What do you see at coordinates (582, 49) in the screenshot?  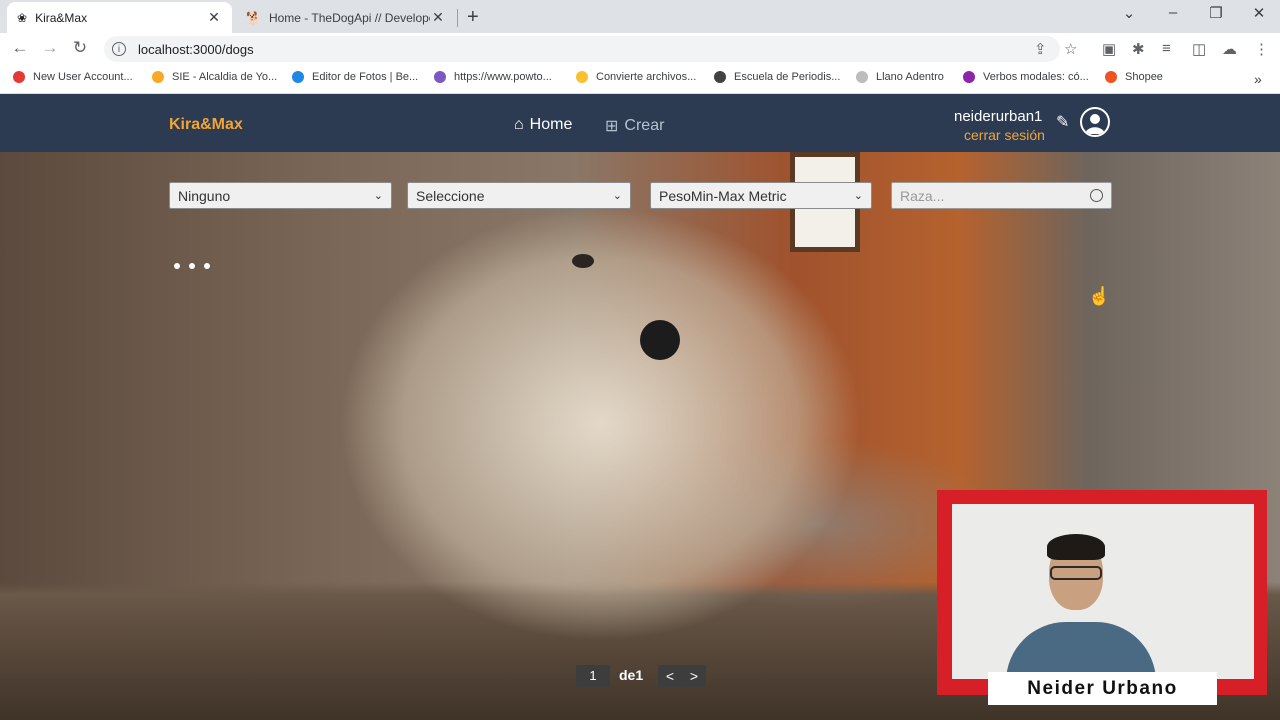 I see `address-bar: i localhost:3000/dogs` at bounding box center [582, 49].